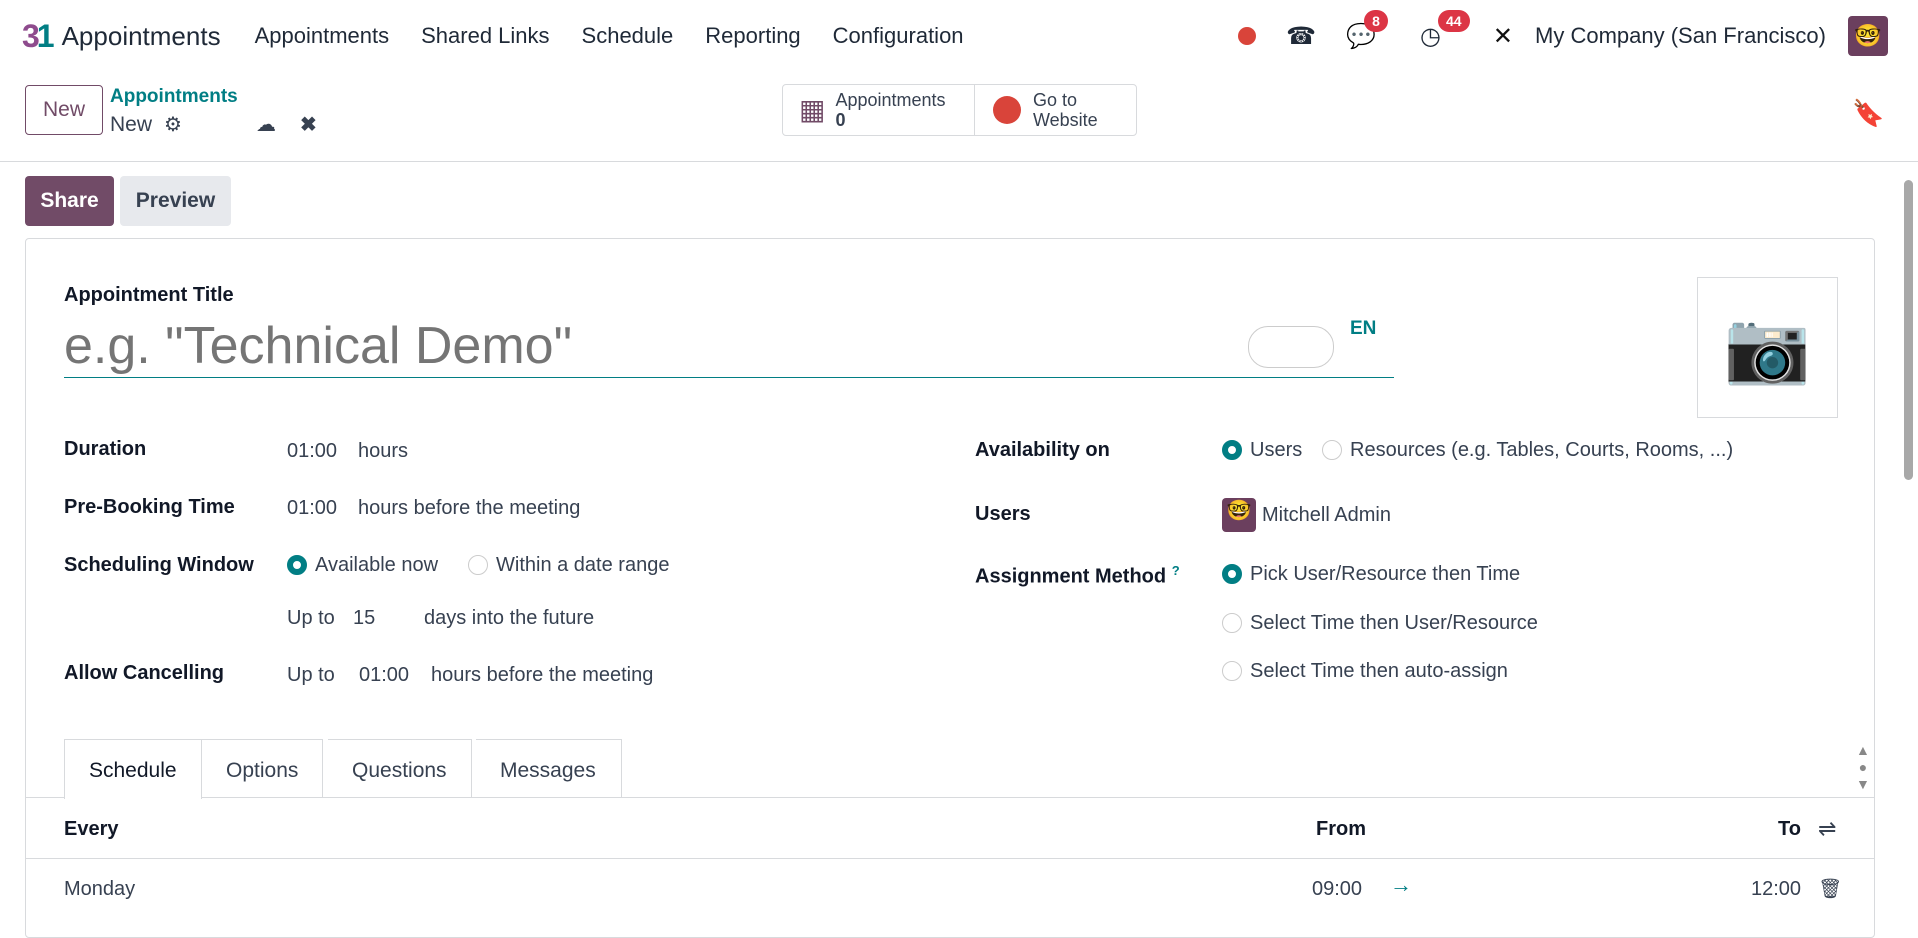 This screenshot has width=1918, height=938. Describe the element at coordinates (549, 768) in the screenshot. I see `tab-messages: Messages` at that location.